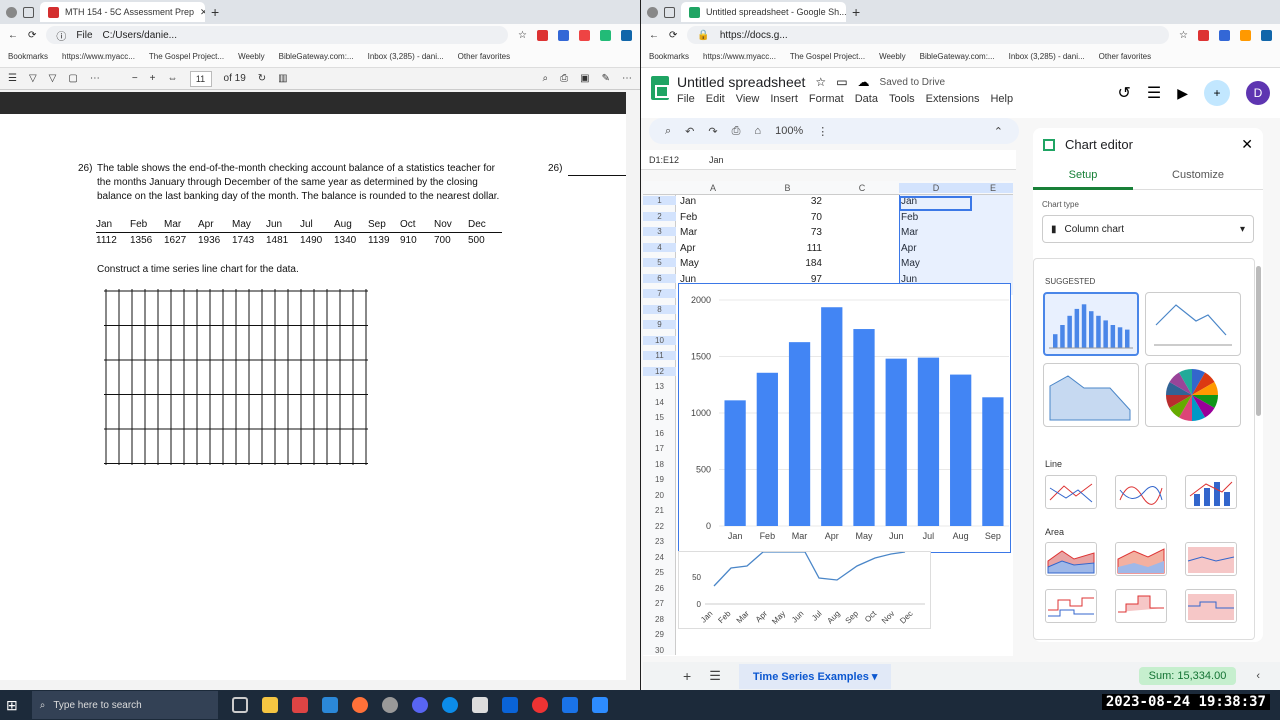 The image size is (1280, 720). I want to click on bing-icon, so click(626, 35).